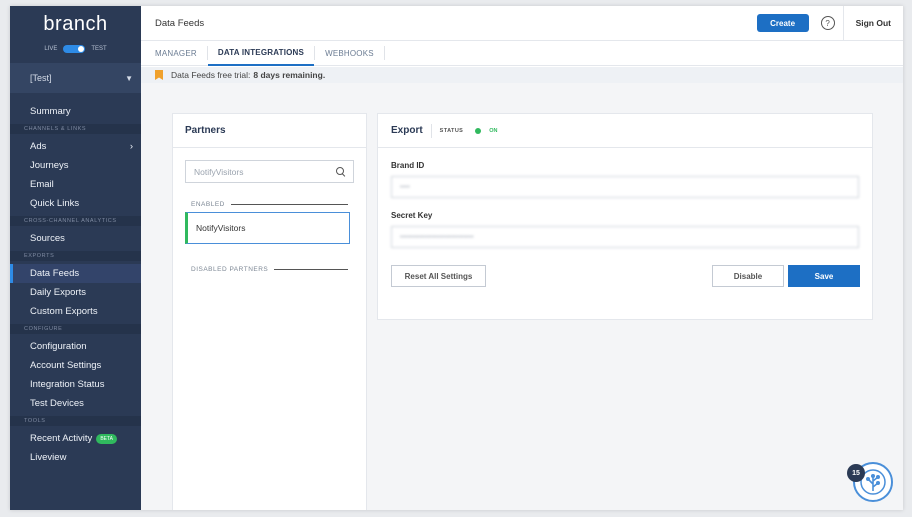 This screenshot has width=912, height=517. Describe the element at coordinates (75, 129) in the screenshot. I see `sidebar-section-channels: CHANNELS & LINKS` at that location.